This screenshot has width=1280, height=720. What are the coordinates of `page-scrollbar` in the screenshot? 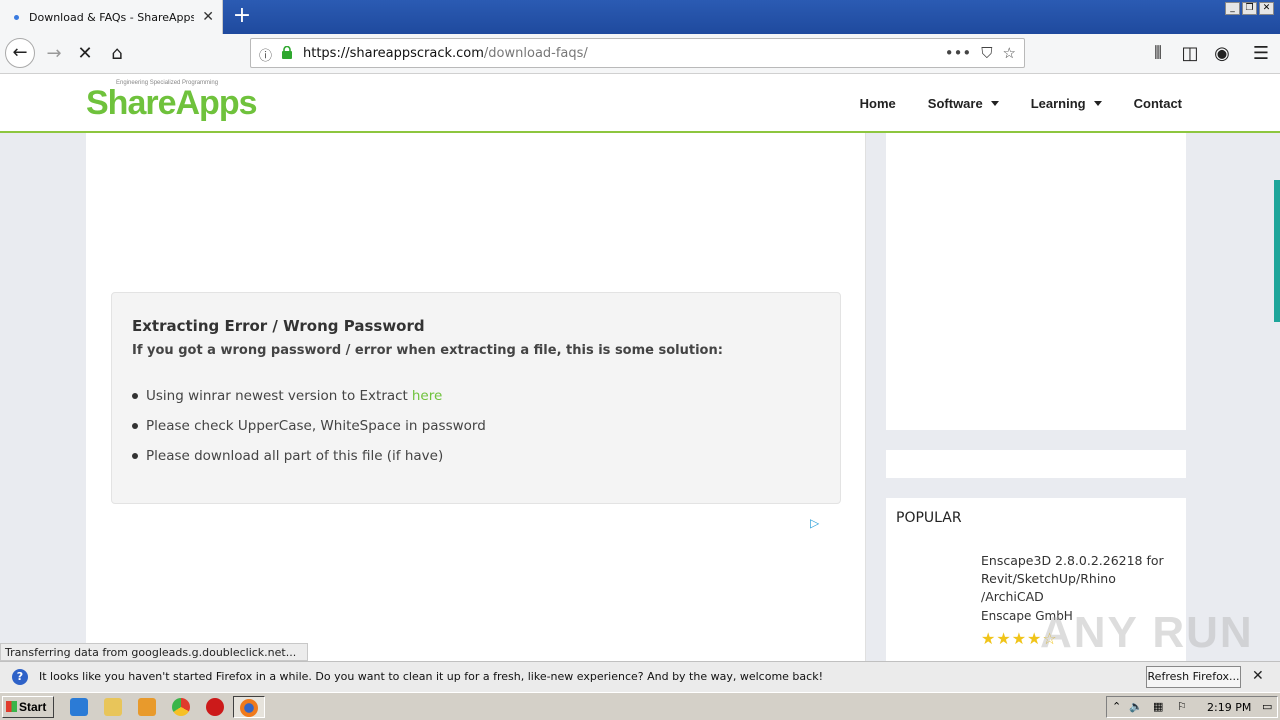 It's located at (1277, 251).